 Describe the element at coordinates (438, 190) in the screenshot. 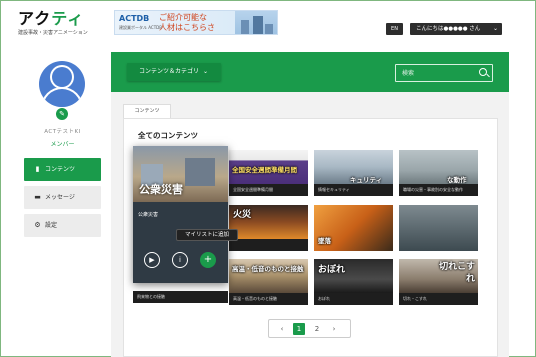

I see `thumb-caption: 職場の災害・事故別の安全な動作` at that location.